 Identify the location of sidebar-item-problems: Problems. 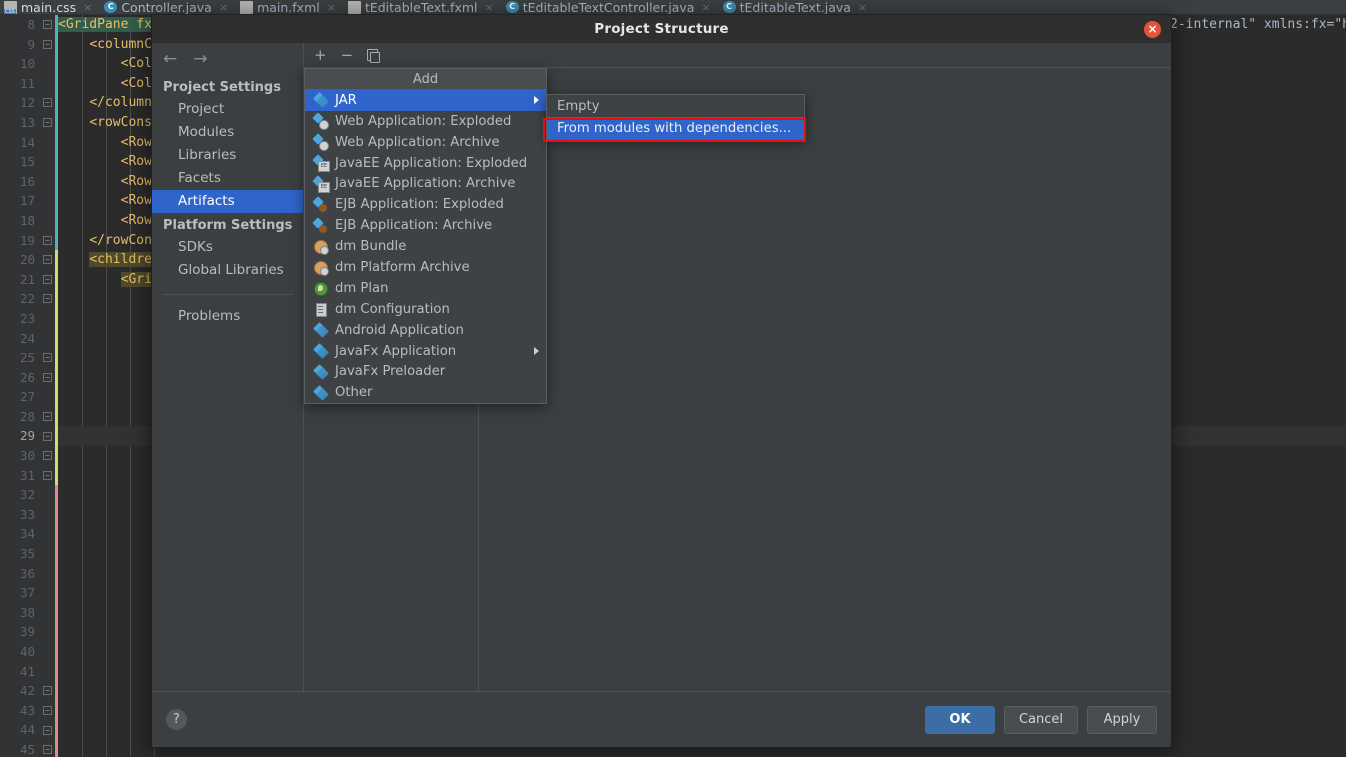
(227, 316).